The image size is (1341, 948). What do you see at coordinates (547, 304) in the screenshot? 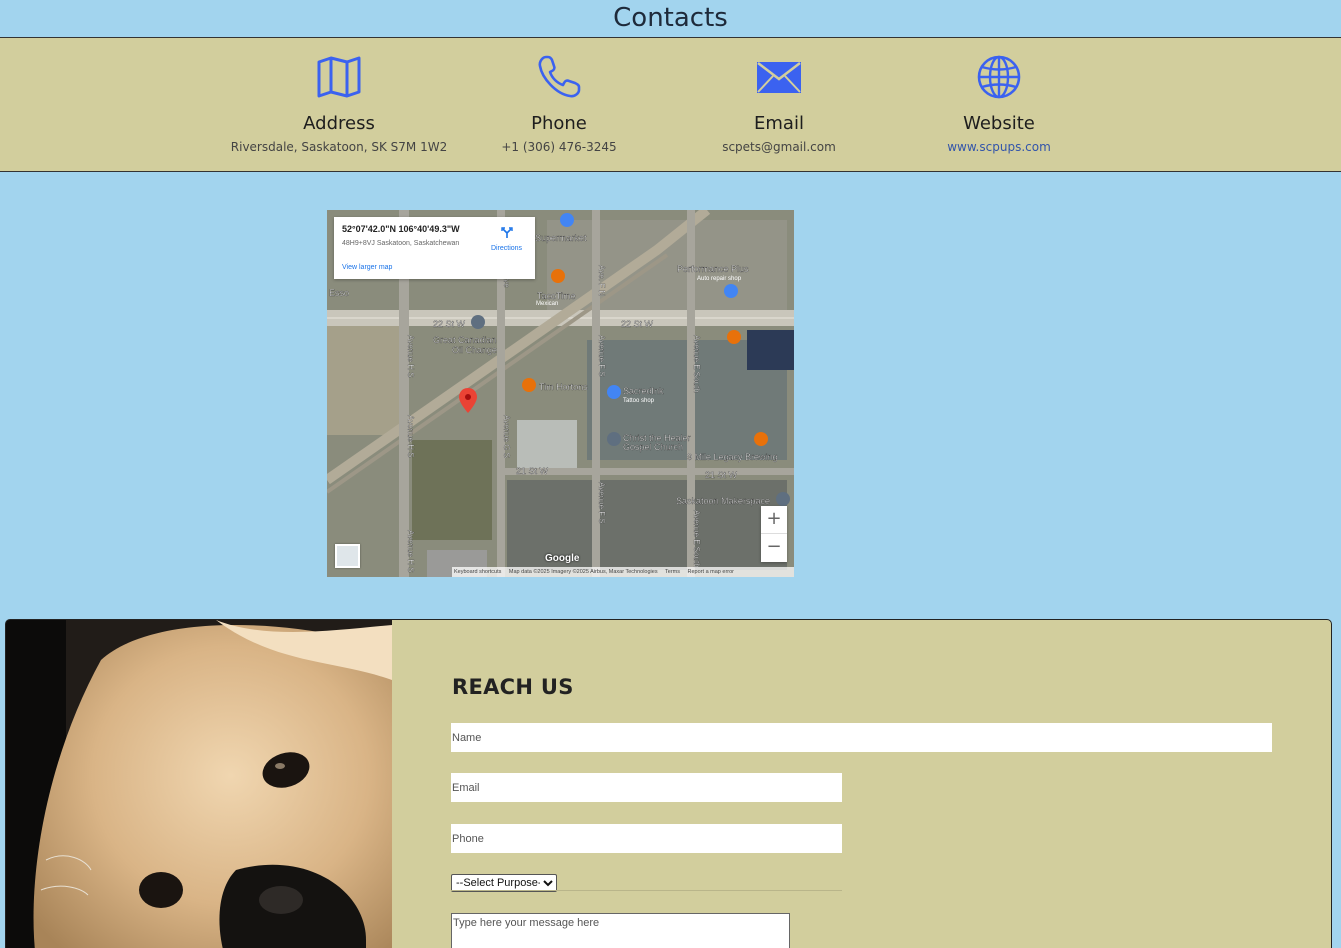
I see `map-label-mexican: Mexican` at bounding box center [547, 304].